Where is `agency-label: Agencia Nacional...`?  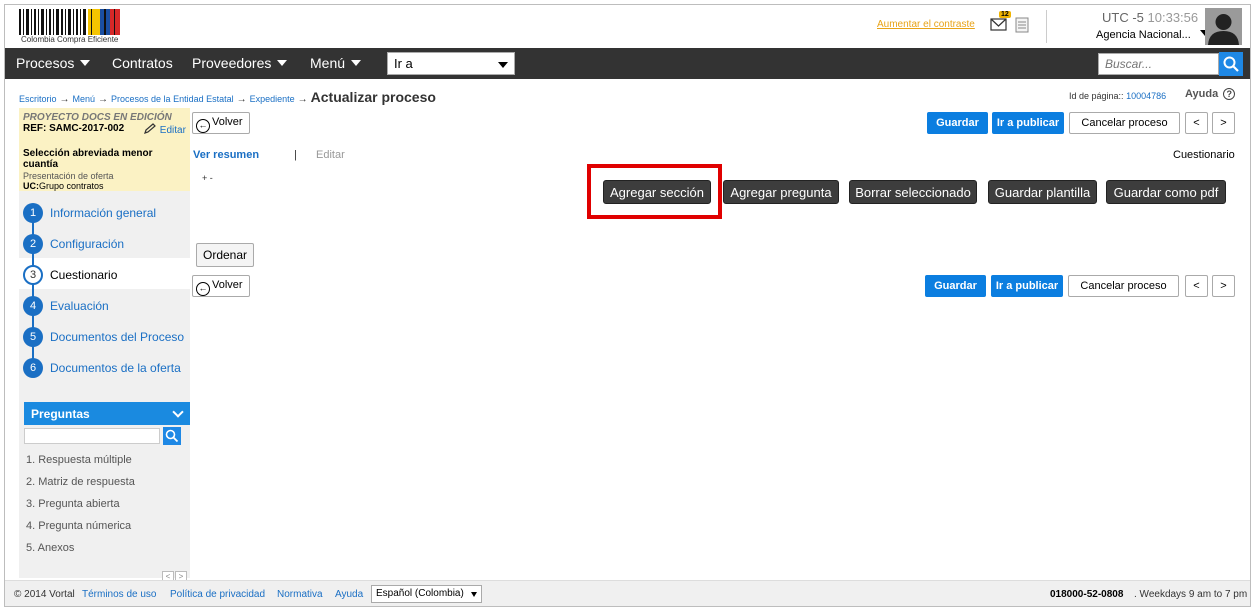
agency-label: Agencia Nacional... is located at coordinates (1143, 35).